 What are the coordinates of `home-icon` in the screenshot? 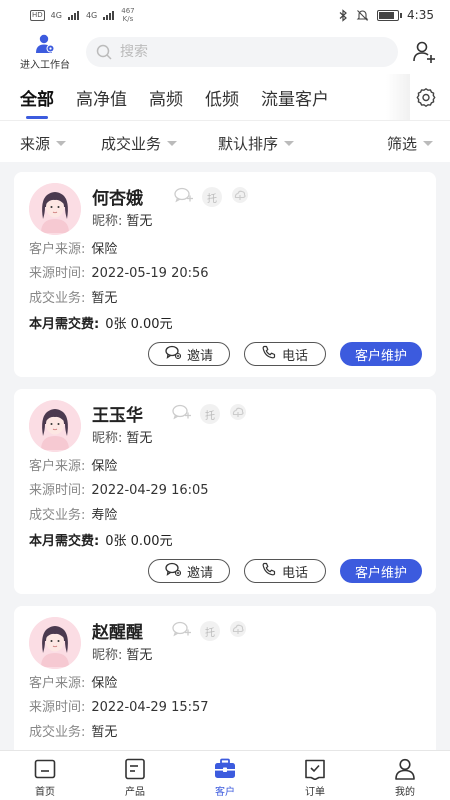 It's located at (45, 769).